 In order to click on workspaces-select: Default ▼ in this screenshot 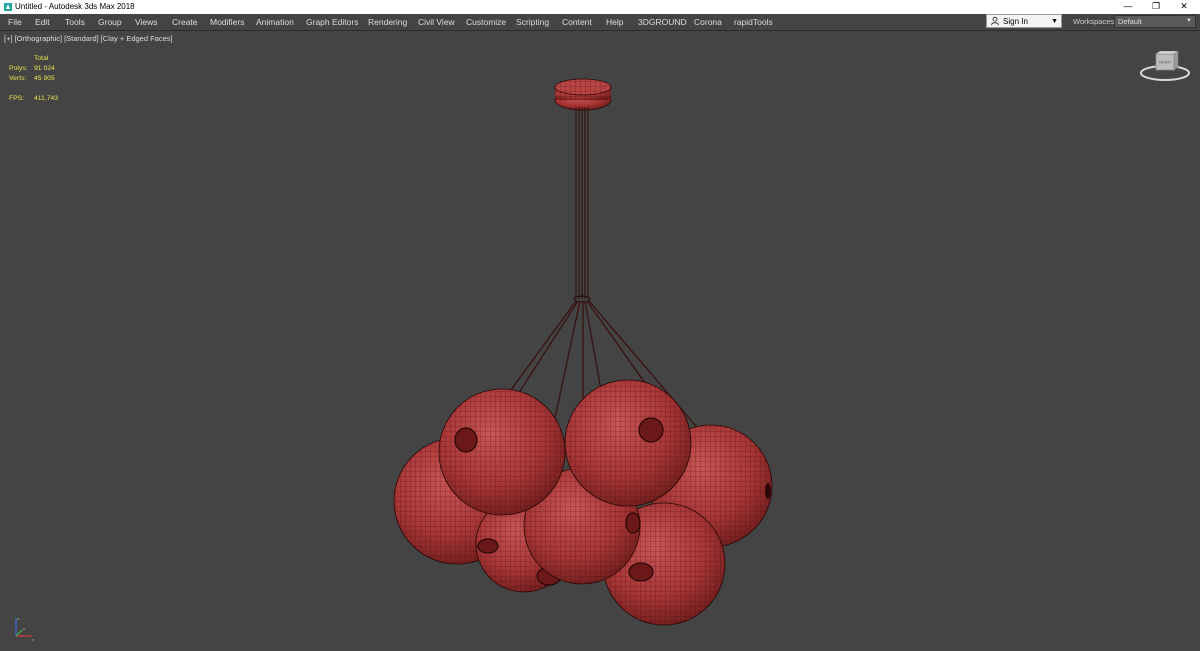, I will do `click(1155, 21)`.